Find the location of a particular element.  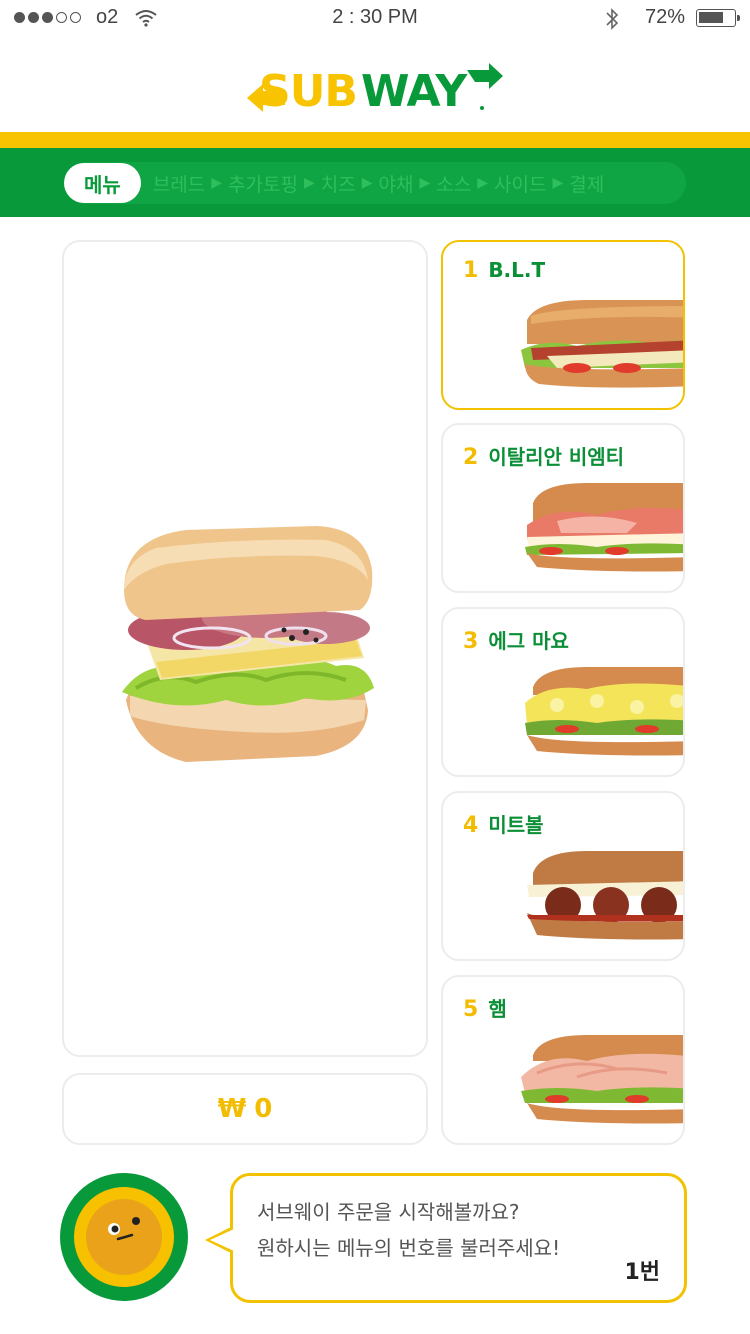

bluetooth-icon is located at coordinates (612, 21).